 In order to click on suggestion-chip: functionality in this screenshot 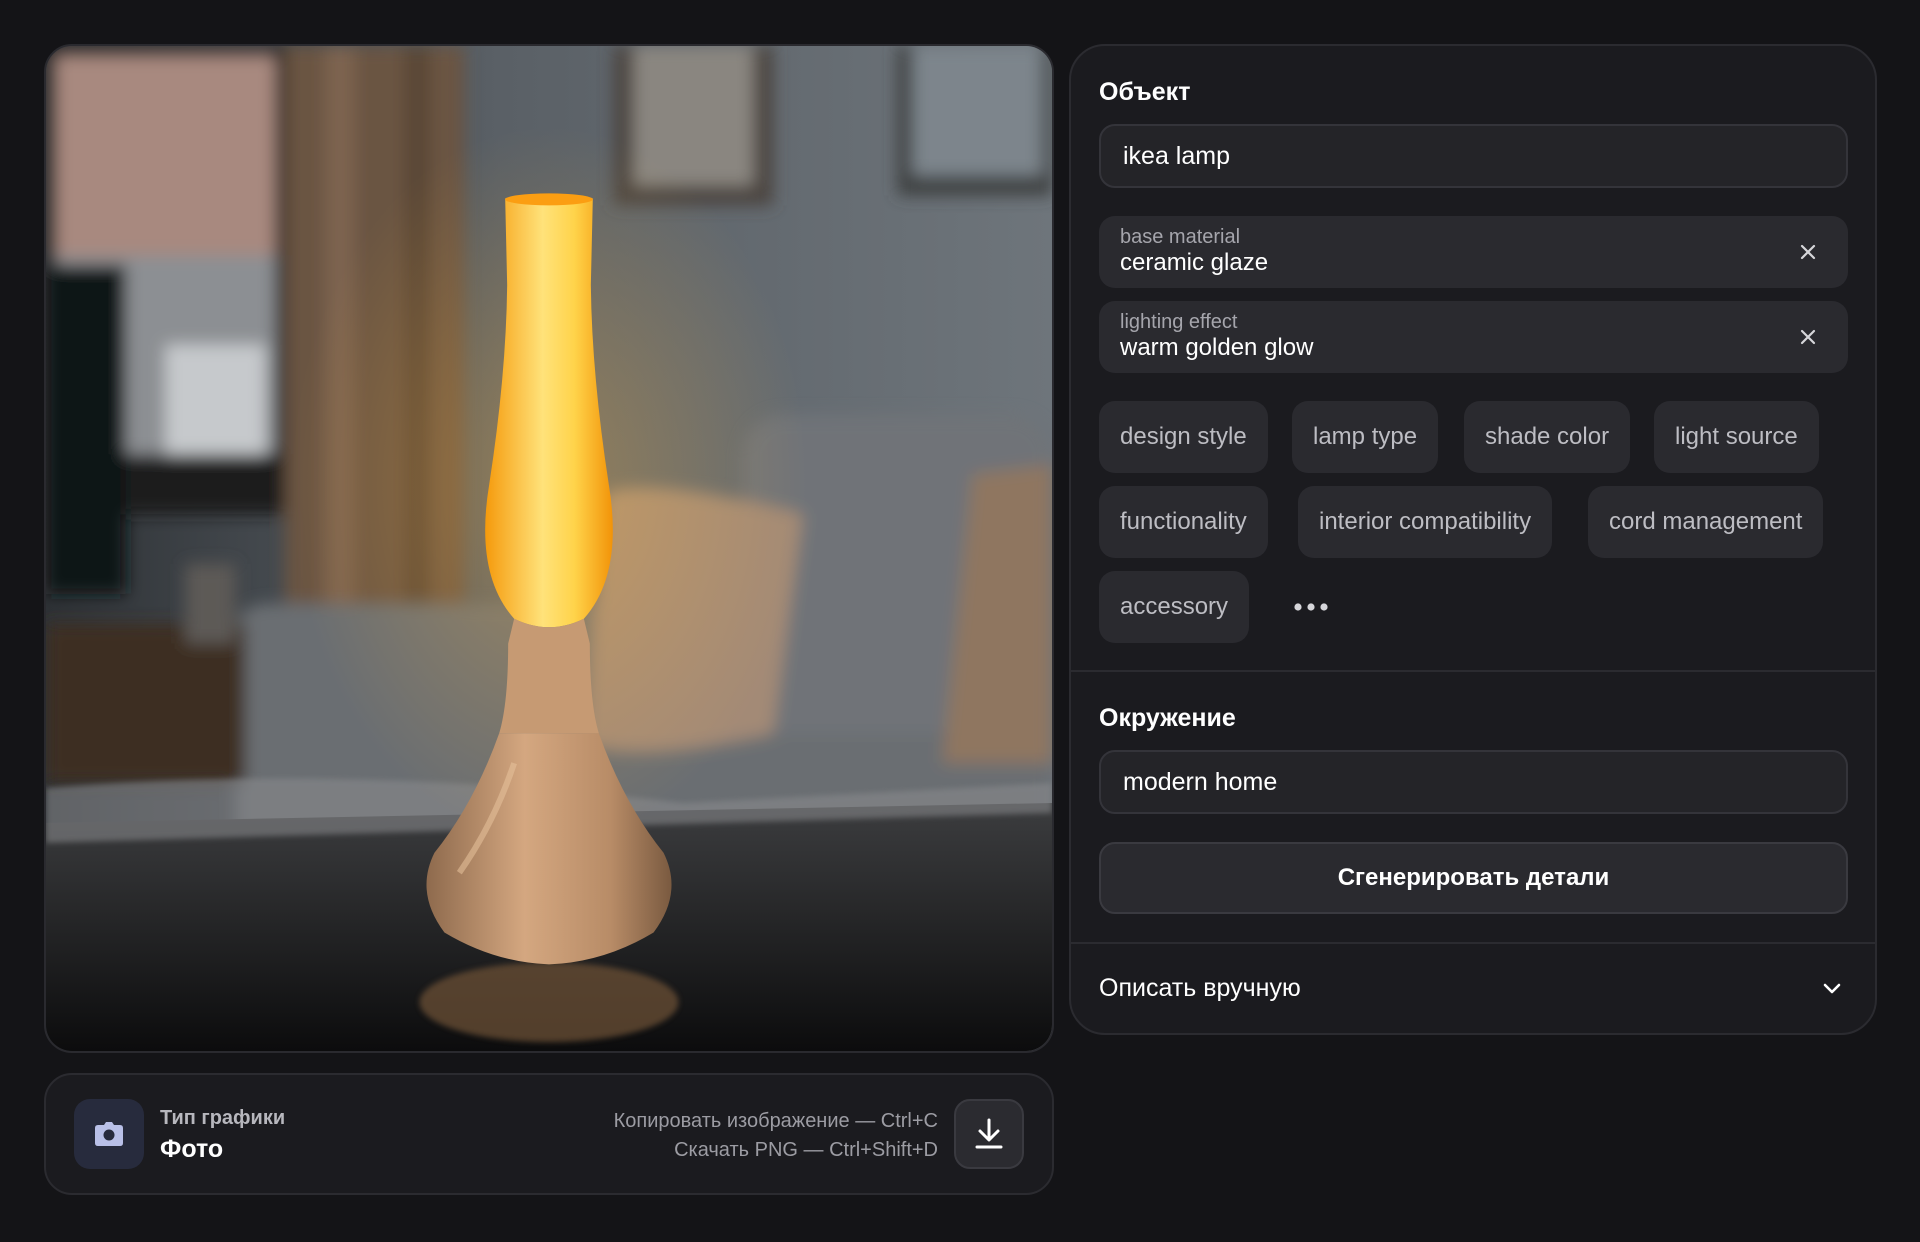, I will do `click(1183, 522)`.